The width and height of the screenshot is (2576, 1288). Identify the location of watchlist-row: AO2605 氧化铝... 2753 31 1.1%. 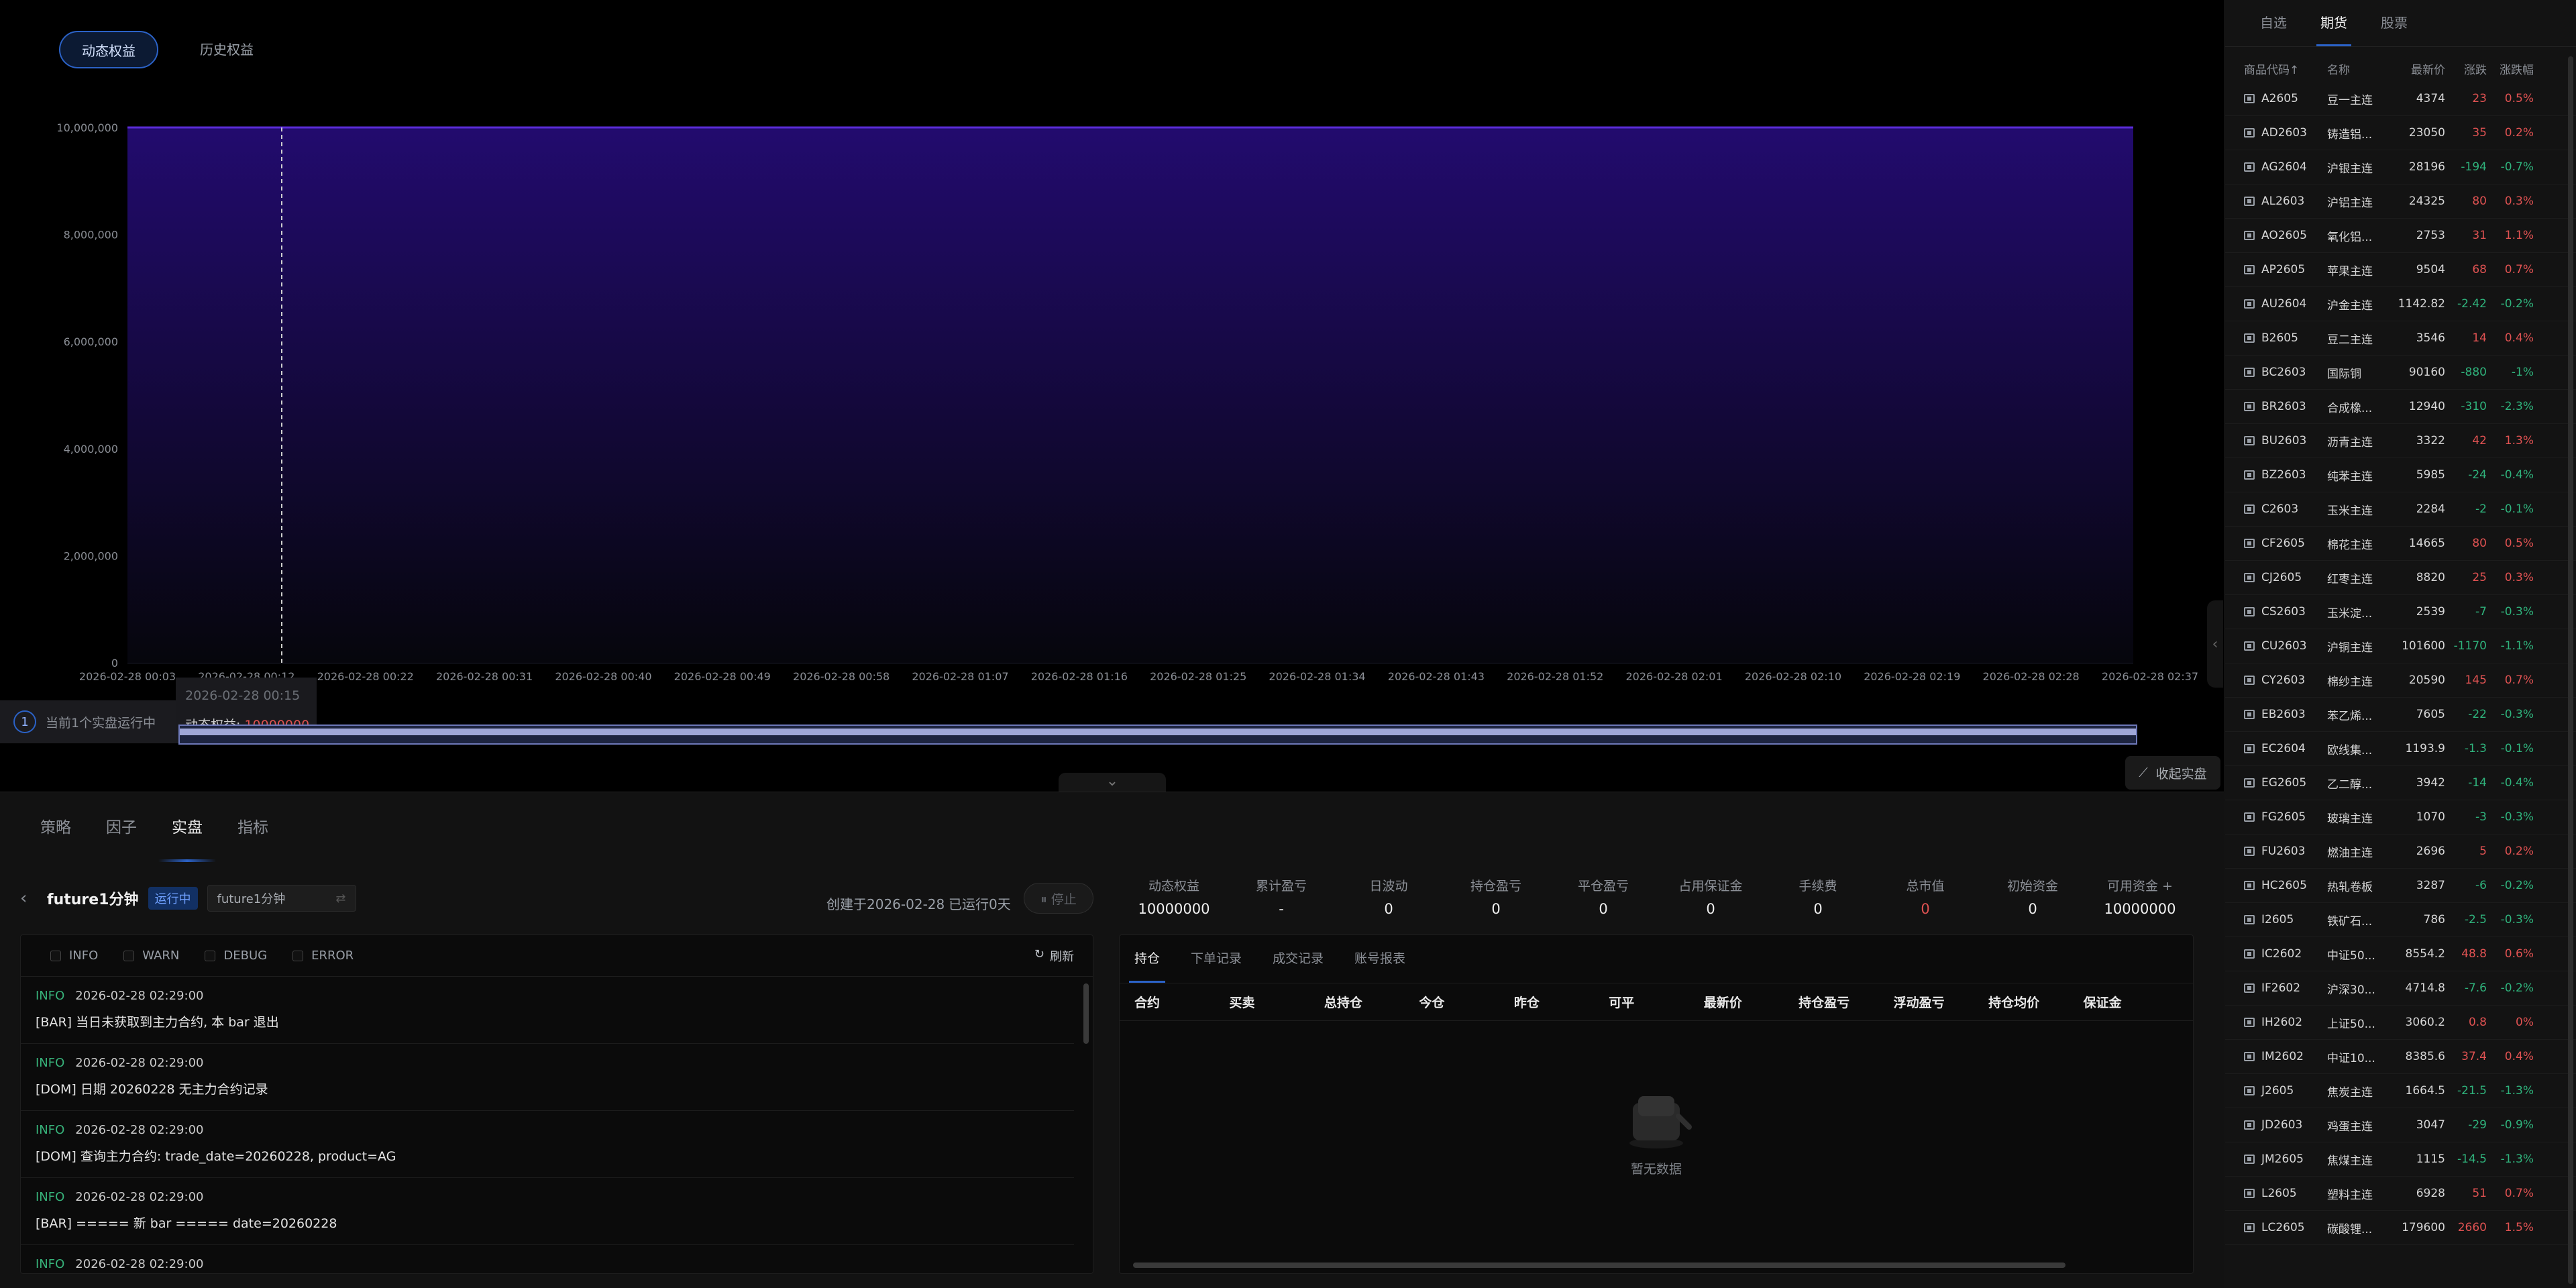
(2400, 236).